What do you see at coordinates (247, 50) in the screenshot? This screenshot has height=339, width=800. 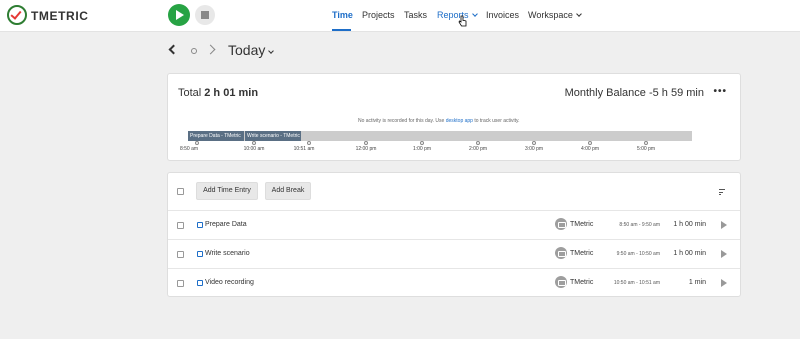 I see `date-label: Today` at bounding box center [247, 50].